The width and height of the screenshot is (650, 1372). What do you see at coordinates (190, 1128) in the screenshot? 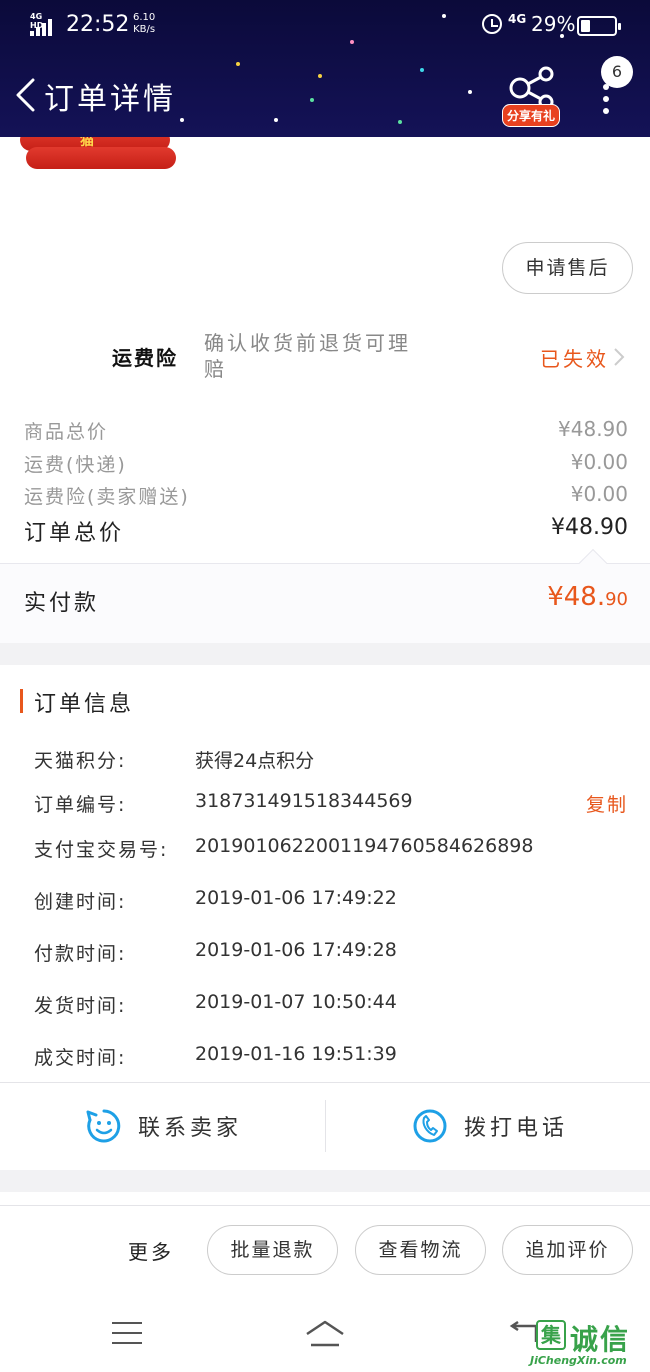
I see `contact-seller-label: 联系卖家` at bounding box center [190, 1128].